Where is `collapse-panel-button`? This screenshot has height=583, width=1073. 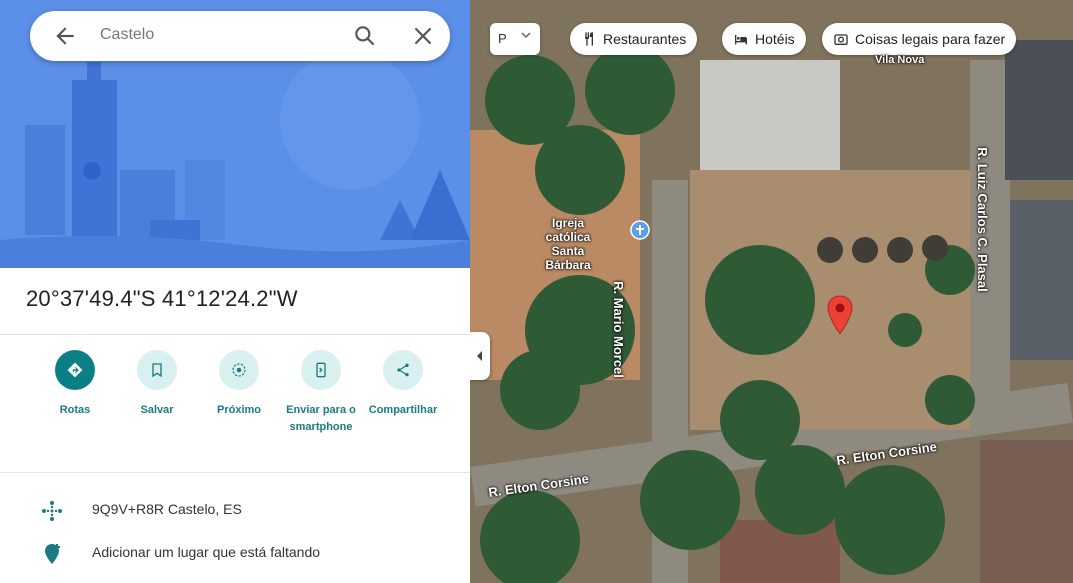
collapse-panel-button is located at coordinates (480, 356).